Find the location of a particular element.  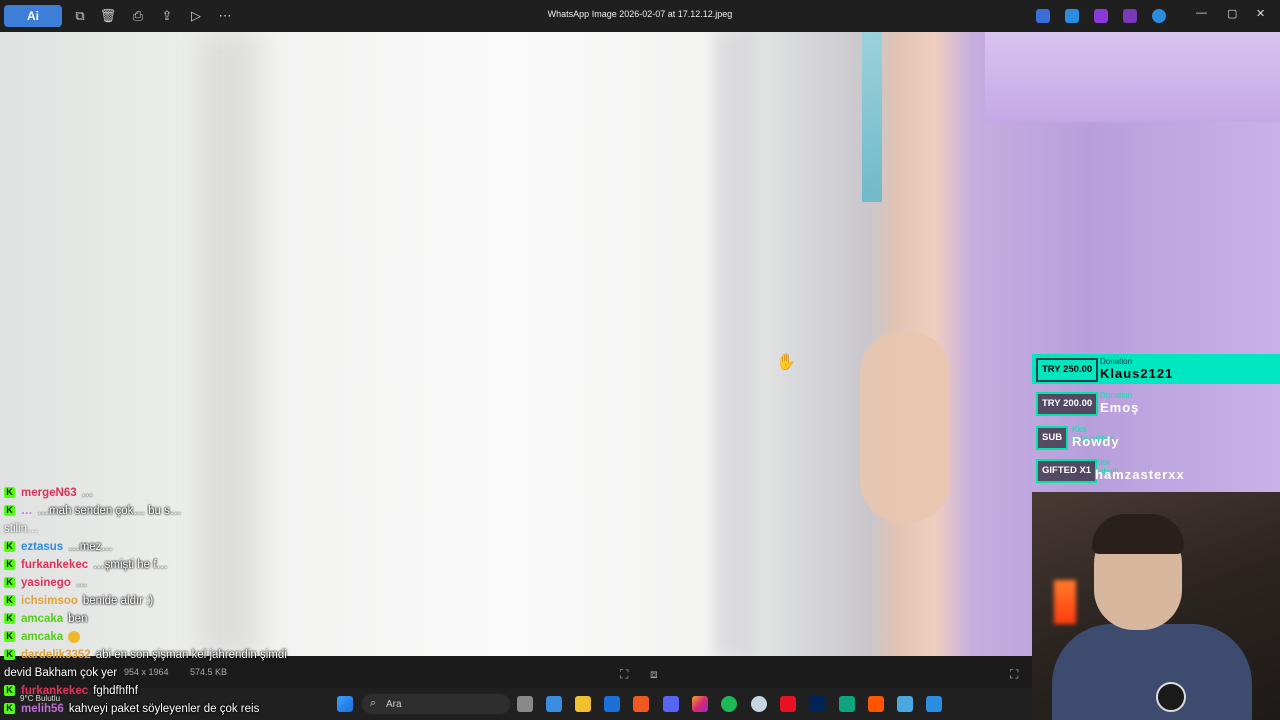

explorer-icon is located at coordinates (583, 704).